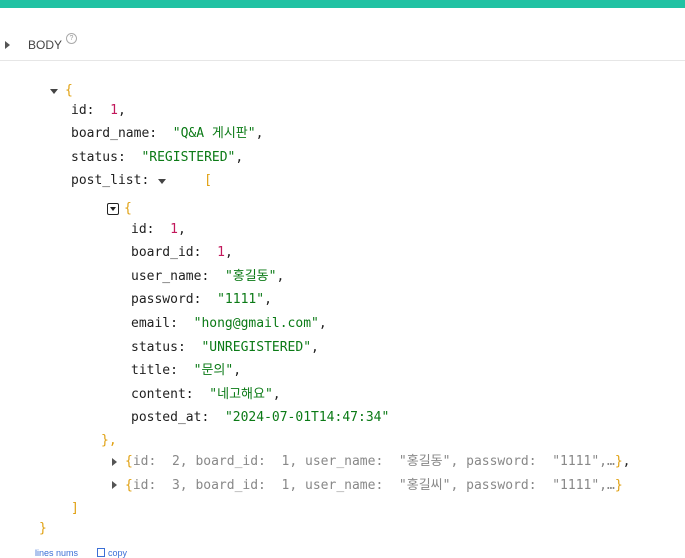 This screenshot has height=558, width=685. What do you see at coordinates (69, 90) in the screenshot?
I see `json-root-open: {` at bounding box center [69, 90].